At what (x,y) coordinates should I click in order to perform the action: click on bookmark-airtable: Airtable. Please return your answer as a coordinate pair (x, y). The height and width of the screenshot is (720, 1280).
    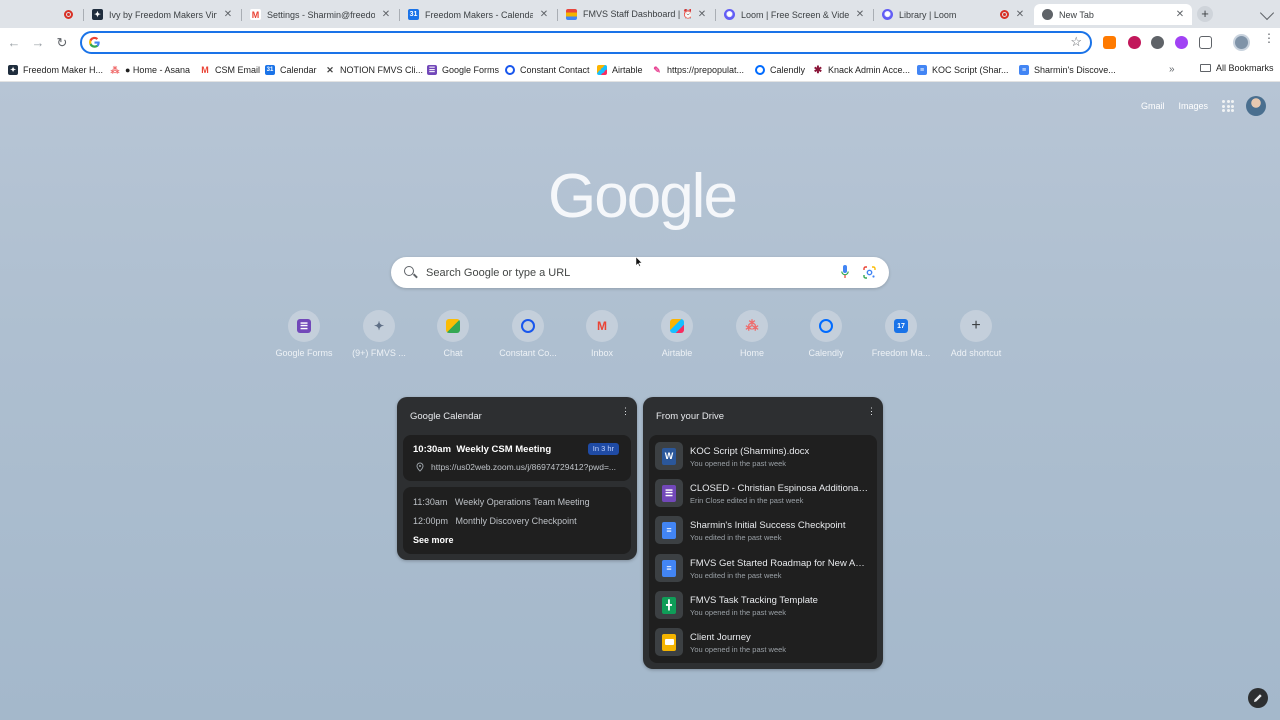
    Looking at the image, I should click on (620, 70).